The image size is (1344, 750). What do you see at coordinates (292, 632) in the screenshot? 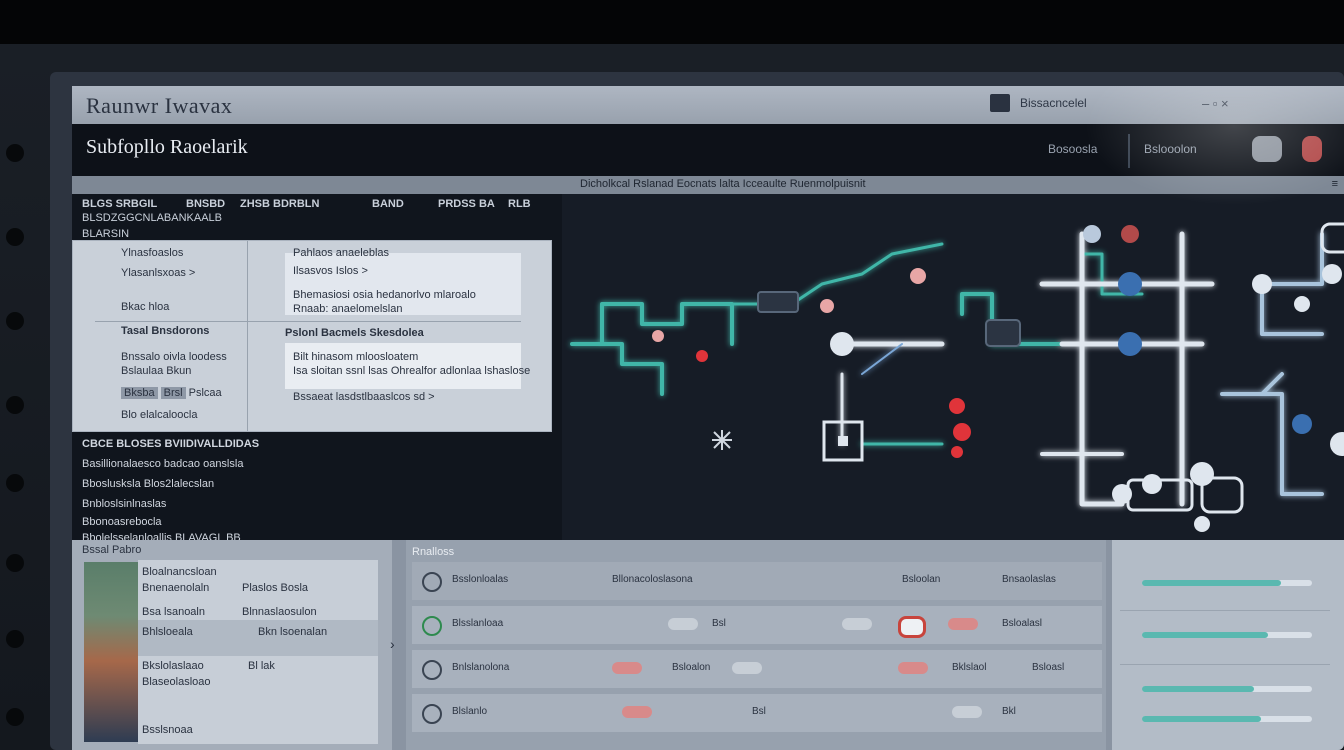
I see `list-item: Bkn lsoenalan` at bounding box center [292, 632].